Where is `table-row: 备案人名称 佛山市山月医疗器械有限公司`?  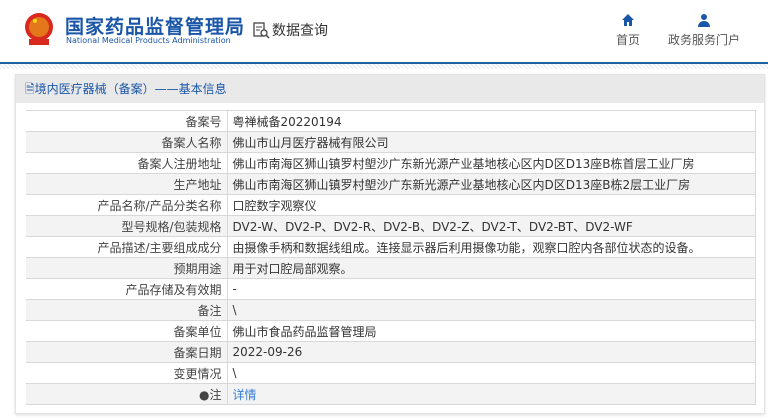 table-row: 备案人名称 佛山市山月医疗器械有限公司 is located at coordinates (391, 142).